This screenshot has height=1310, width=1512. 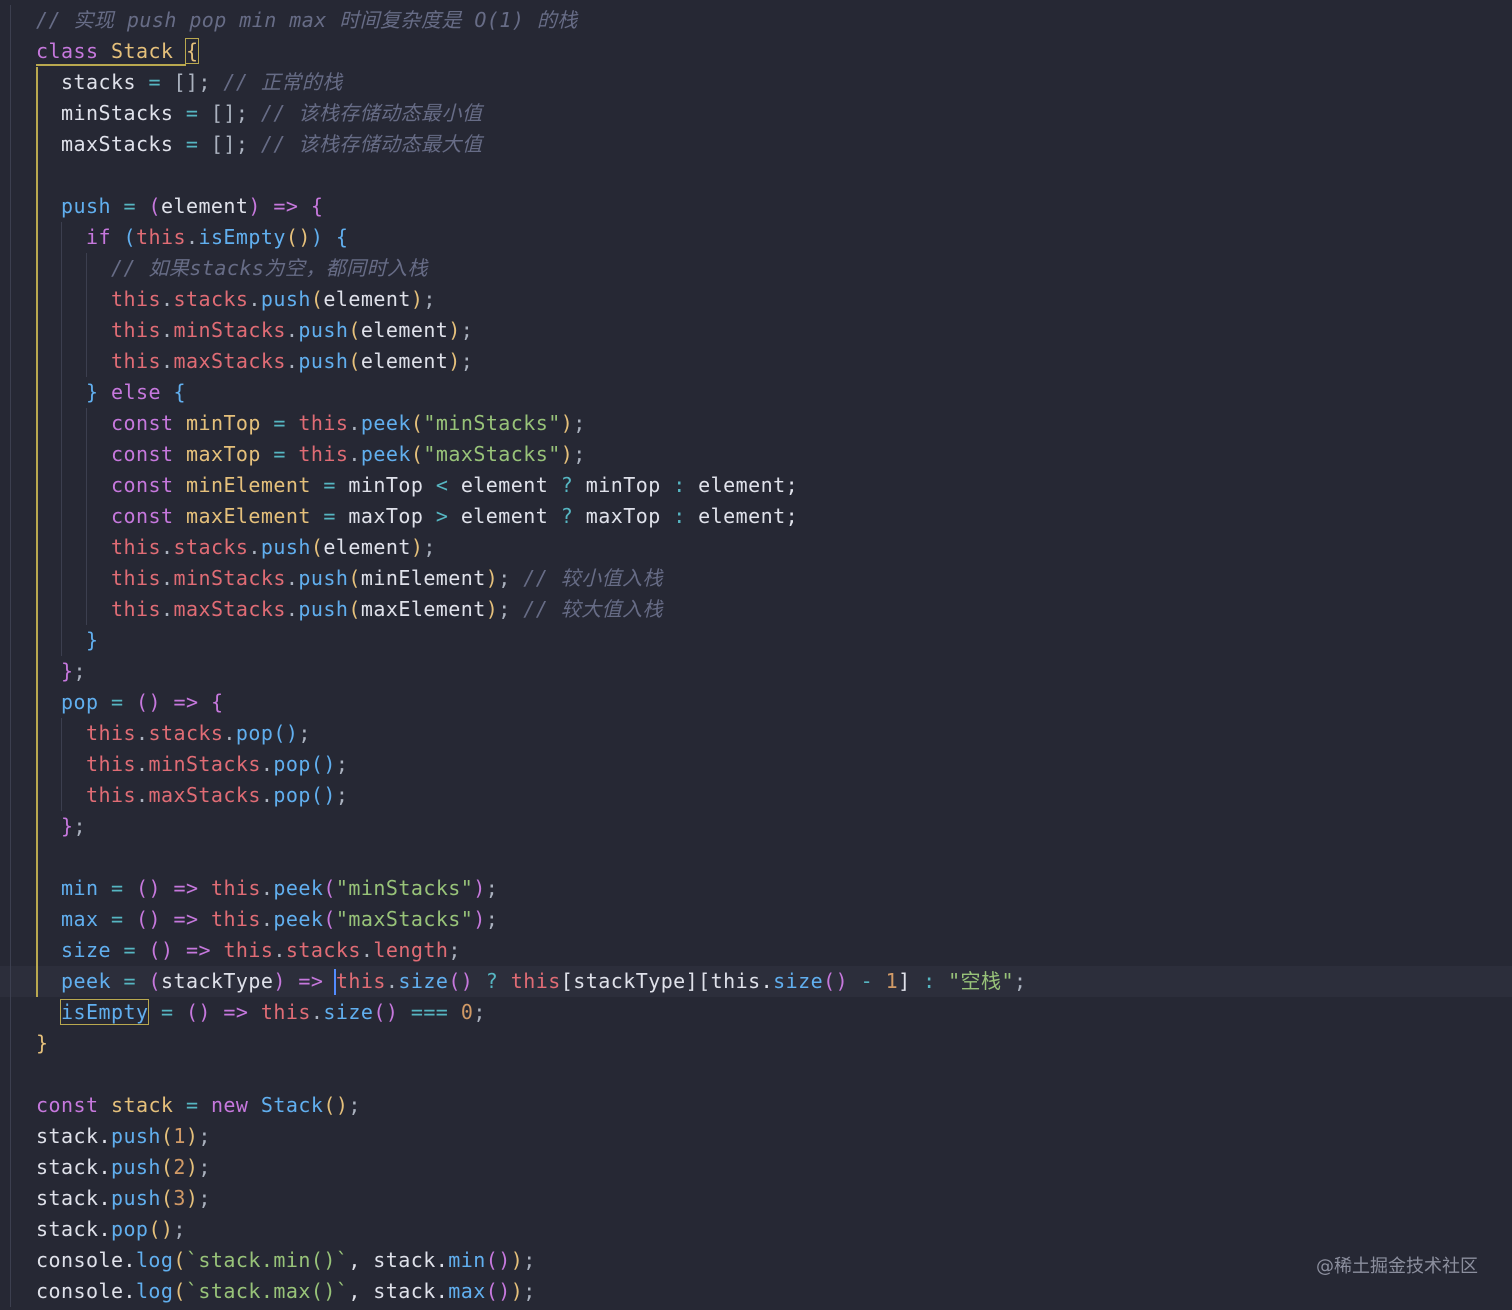 I want to click on code-line: minStacks = []; // 该栈存储动态最小值, so click(x=271, y=113).